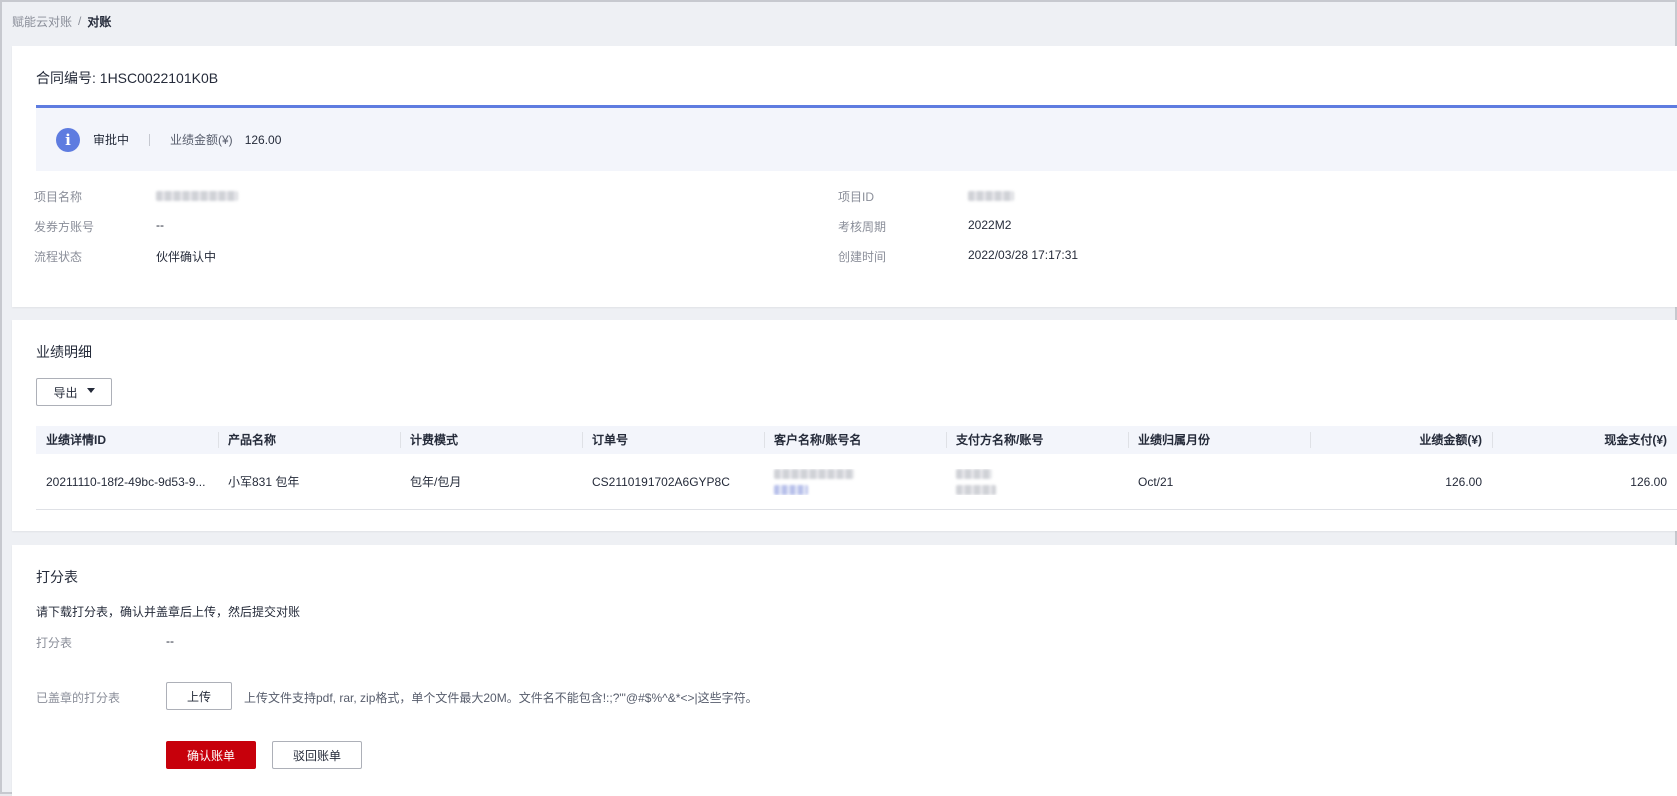  I want to click on column-header-cash: 现金支付(¥), so click(1584, 440).